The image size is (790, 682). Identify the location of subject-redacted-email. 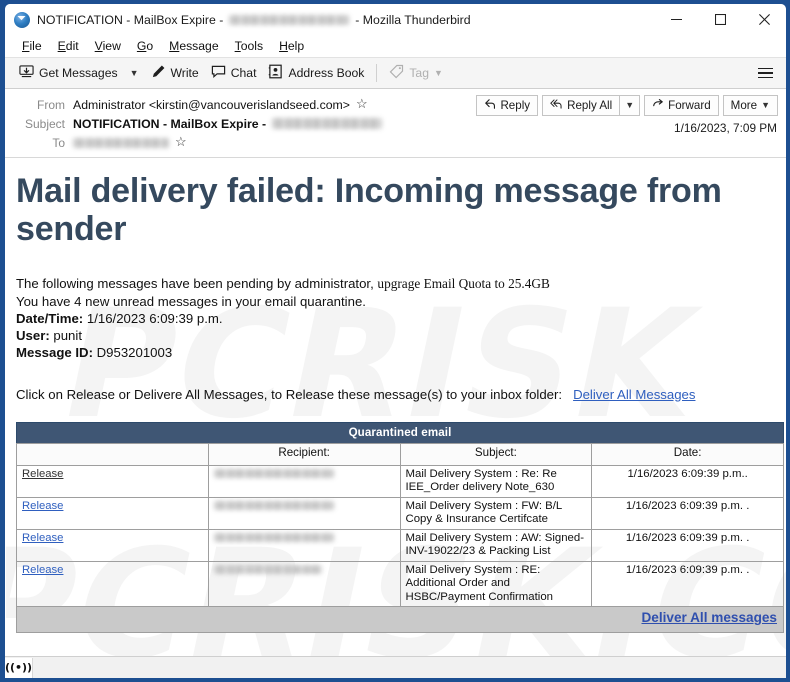
(327, 123).